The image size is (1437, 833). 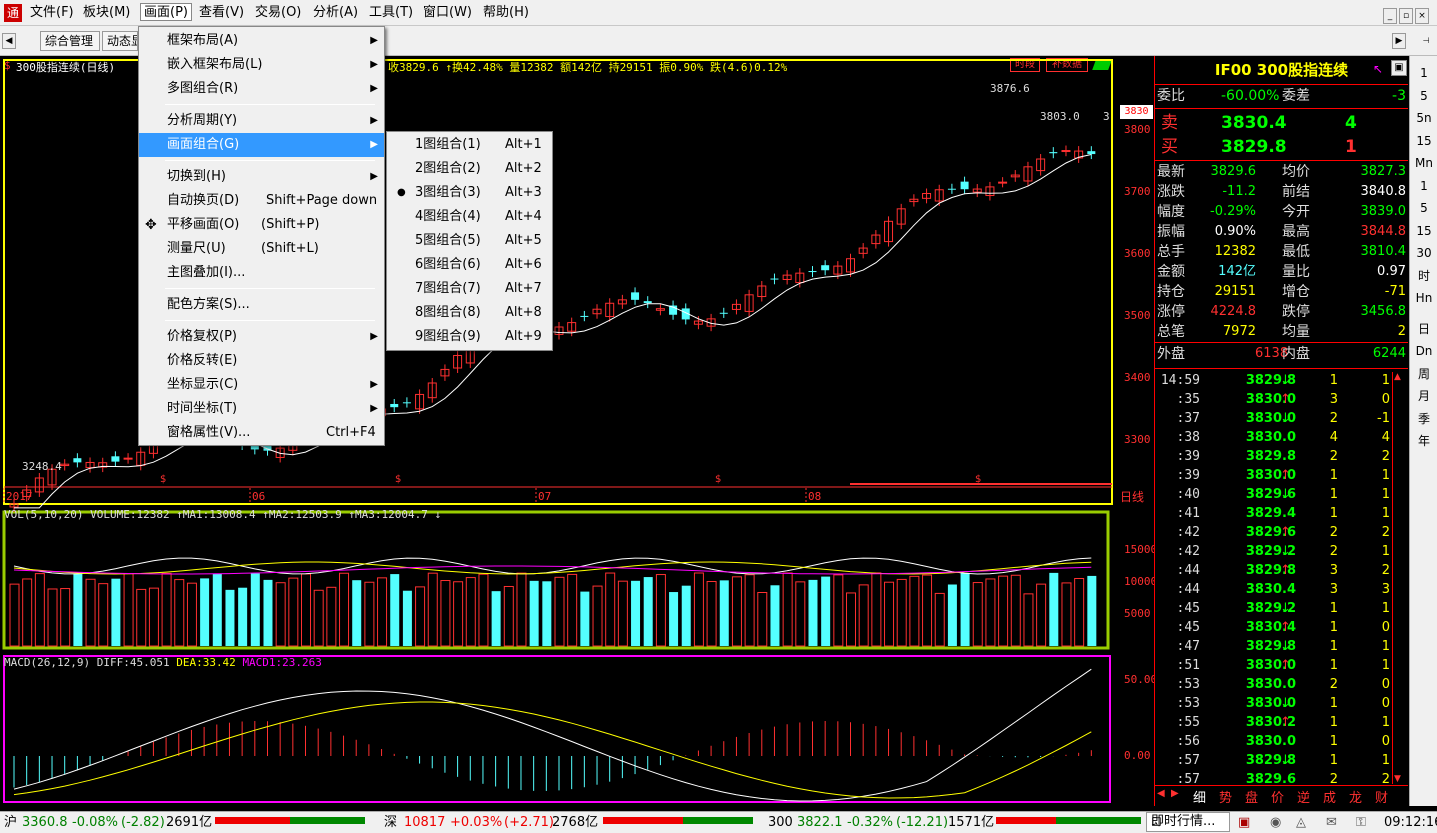 What do you see at coordinates (1281, 147) in the screenshot?
I see `buy-row: 买 3829.8 1` at bounding box center [1281, 147].